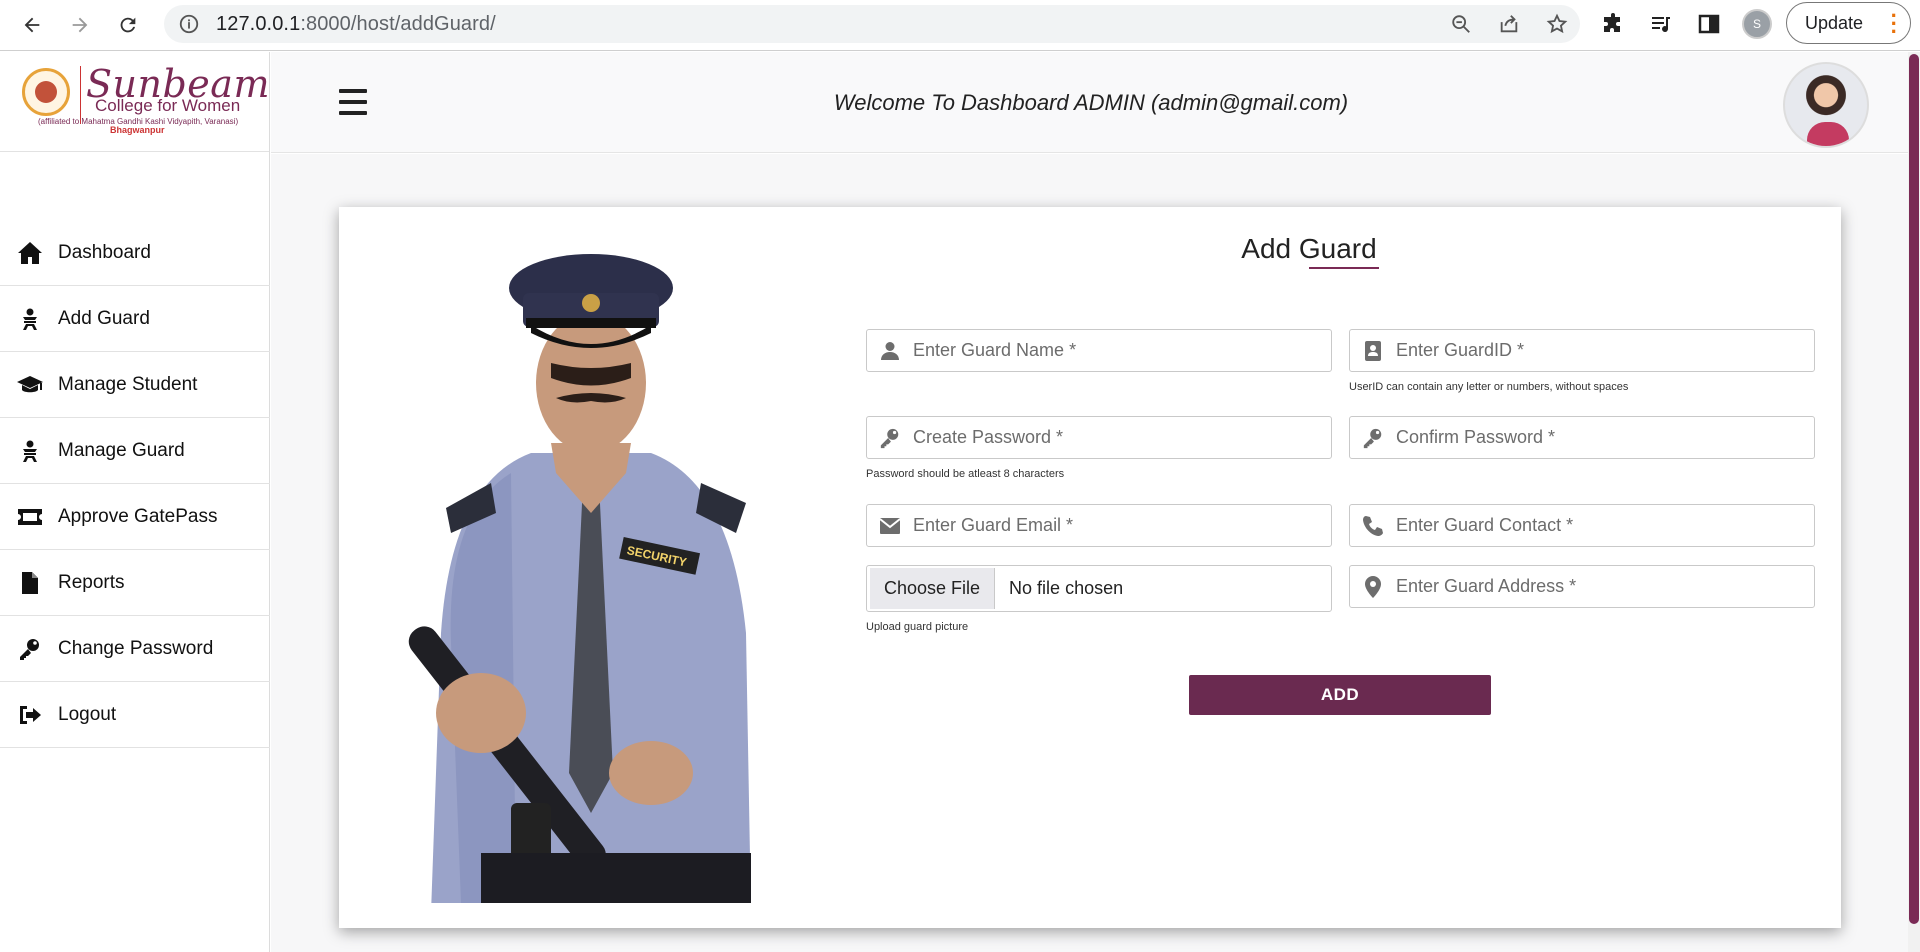 The image size is (1920, 952). I want to click on choose-file-button: Choose File, so click(933, 588).